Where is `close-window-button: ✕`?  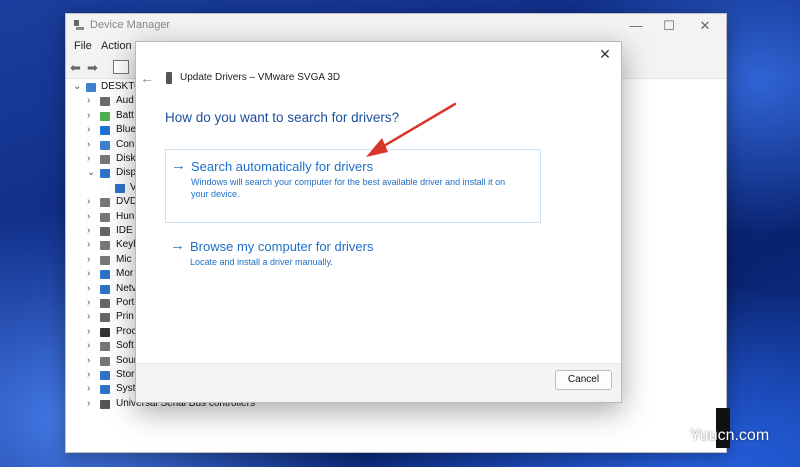
close-window-button: ✕ is located at coordinates (705, 26).